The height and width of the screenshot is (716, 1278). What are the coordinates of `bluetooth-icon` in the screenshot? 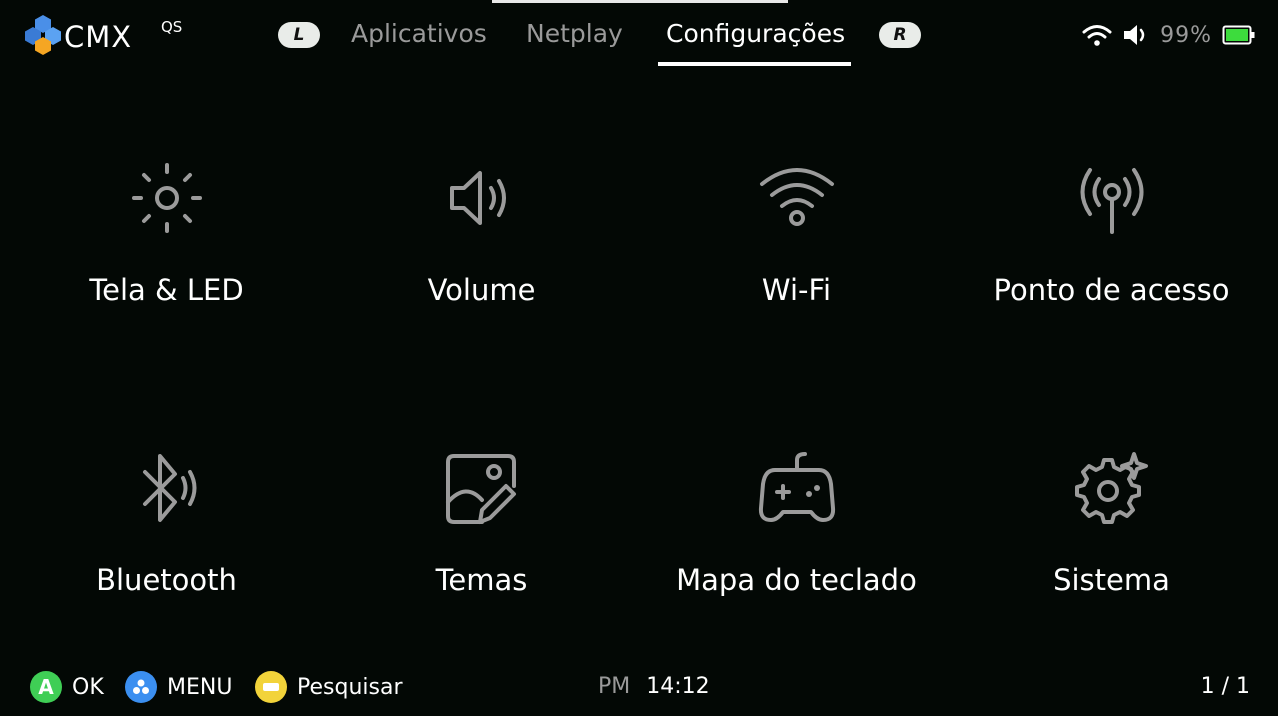 It's located at (169, 488).